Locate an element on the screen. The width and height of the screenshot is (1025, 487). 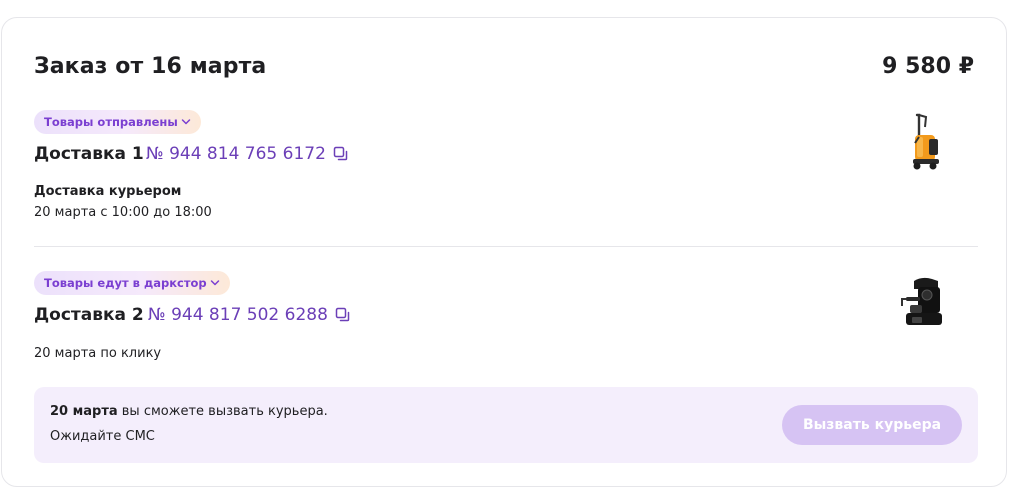
delivery-1-number: № 944 814 765 6172 is located at coordinates (247, 154).